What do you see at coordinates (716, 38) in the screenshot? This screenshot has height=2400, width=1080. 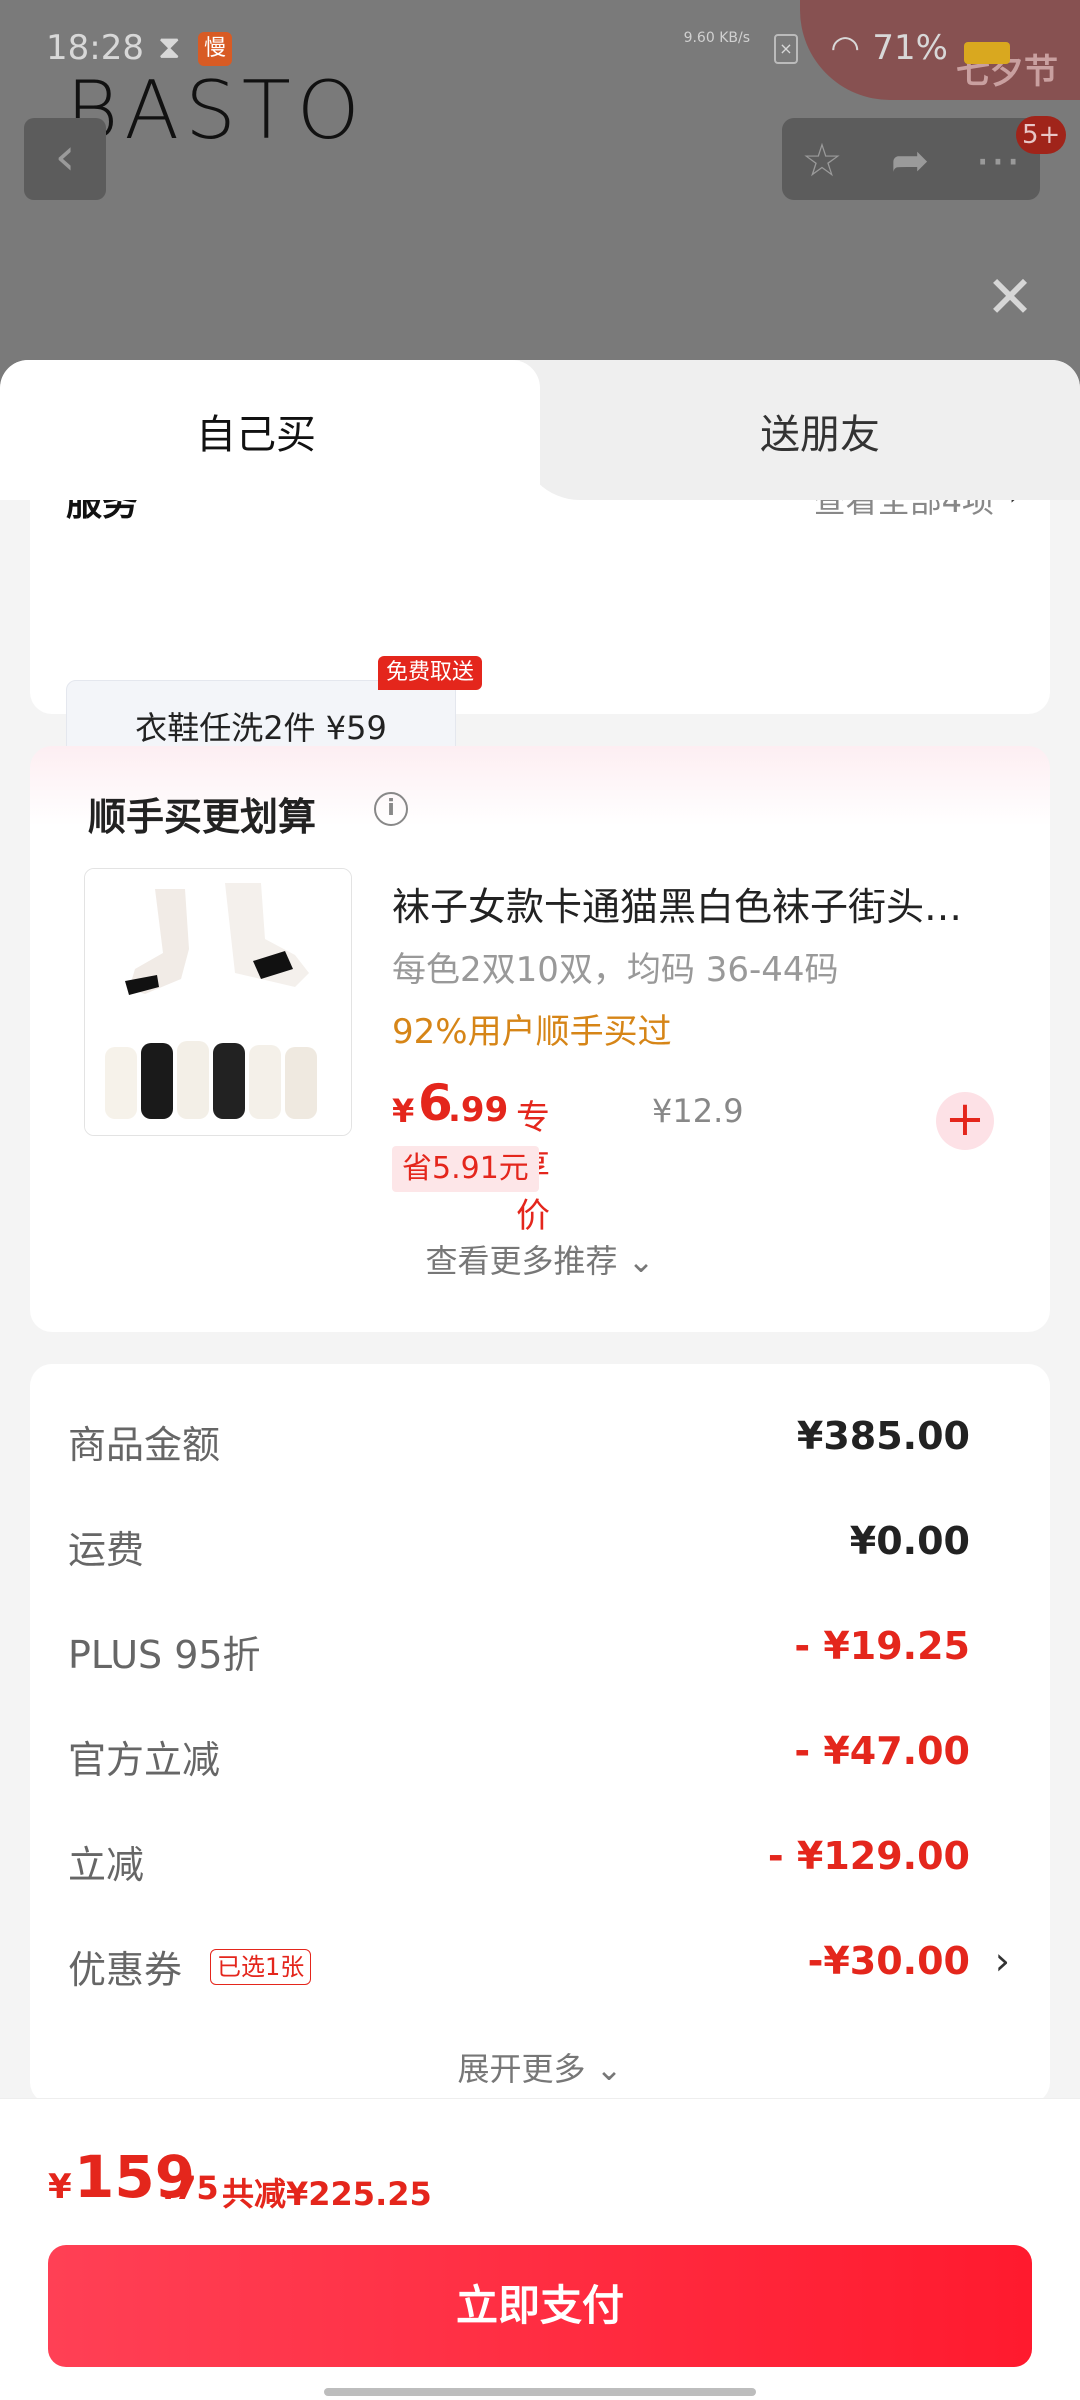 I see `network-speed: 9.60 KB/s` at bounding box center [716, 38].